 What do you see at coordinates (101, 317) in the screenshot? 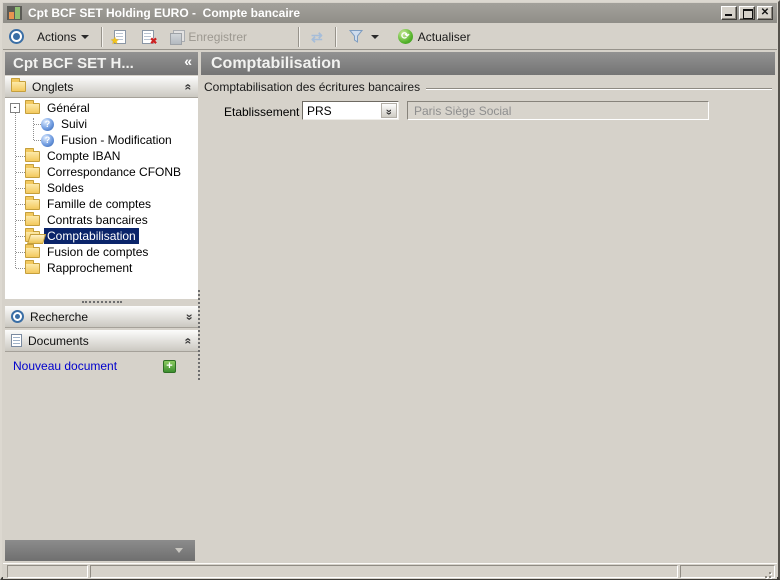
I see `section-recherche: Recherche «` at bounding box center [101, 317].